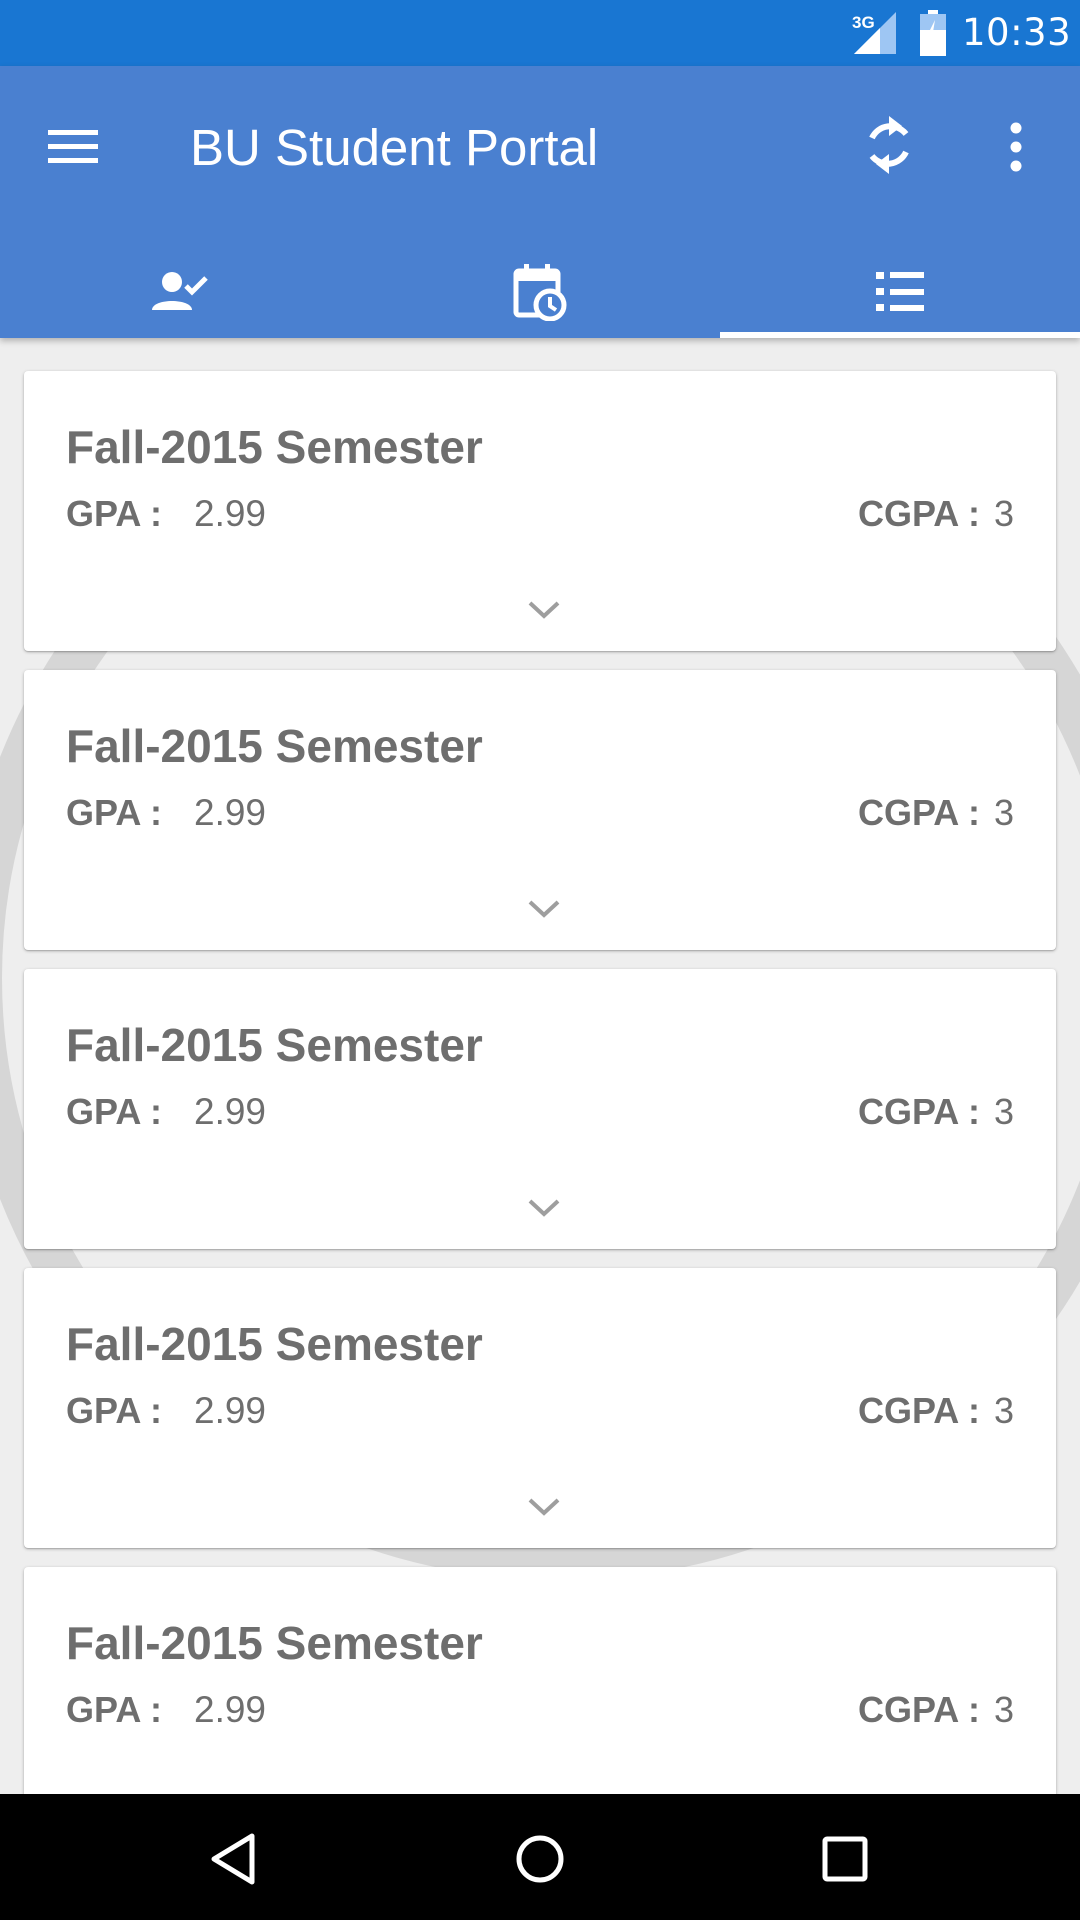  Describe the element at coordinates (1017, 32) in the screenshot. I see `clock: 10:33` at that location.